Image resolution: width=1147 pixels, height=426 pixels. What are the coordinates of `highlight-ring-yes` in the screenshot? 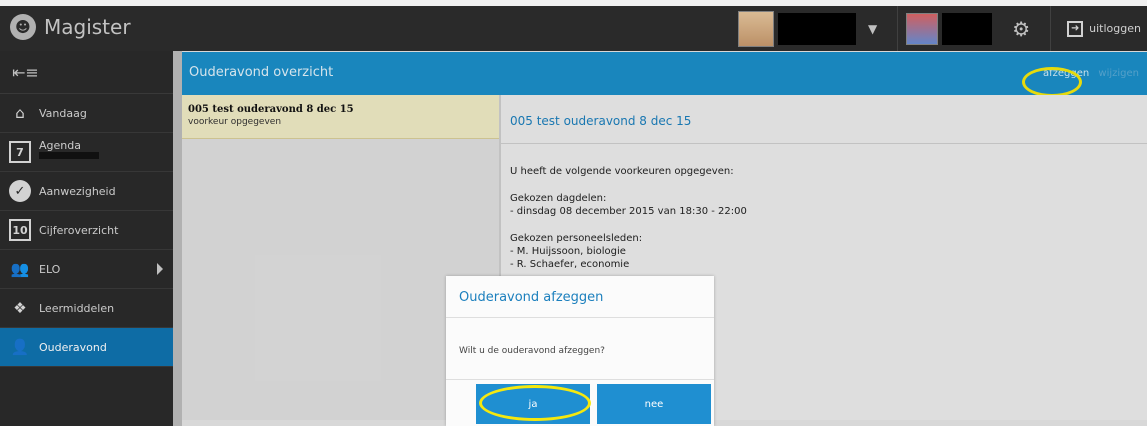 It's located at (535, 403).